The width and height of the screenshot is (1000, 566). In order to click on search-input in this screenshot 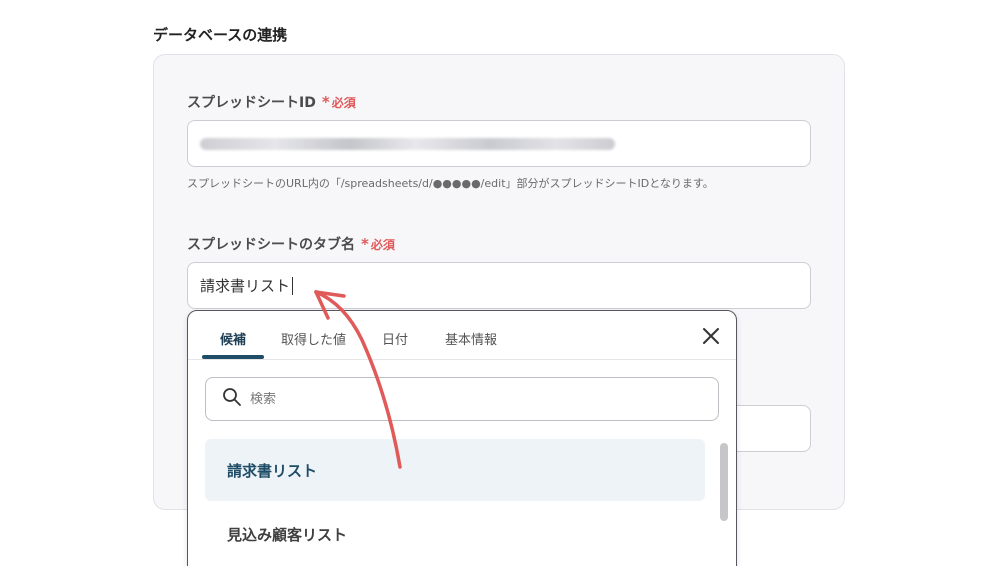, I will do `click(460, 399)`.